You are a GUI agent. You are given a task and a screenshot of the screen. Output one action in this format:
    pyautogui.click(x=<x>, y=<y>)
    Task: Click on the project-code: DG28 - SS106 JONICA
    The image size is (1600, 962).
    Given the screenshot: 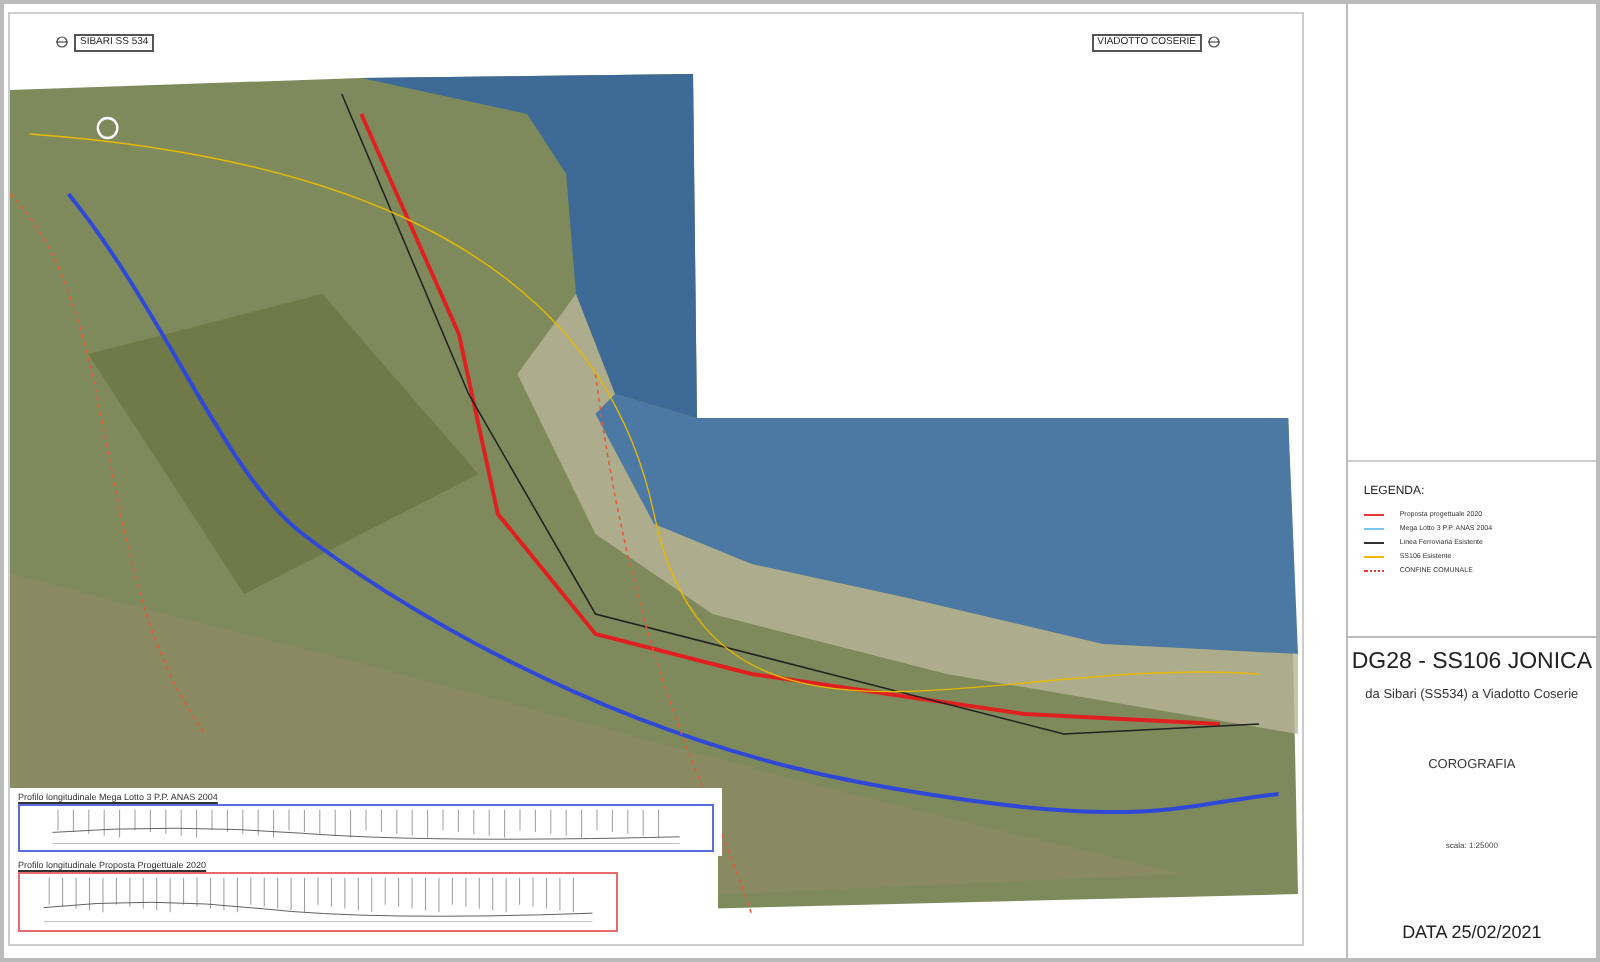 What is the action you would take?
    pyautogui.click(x=1471, y=662)
    